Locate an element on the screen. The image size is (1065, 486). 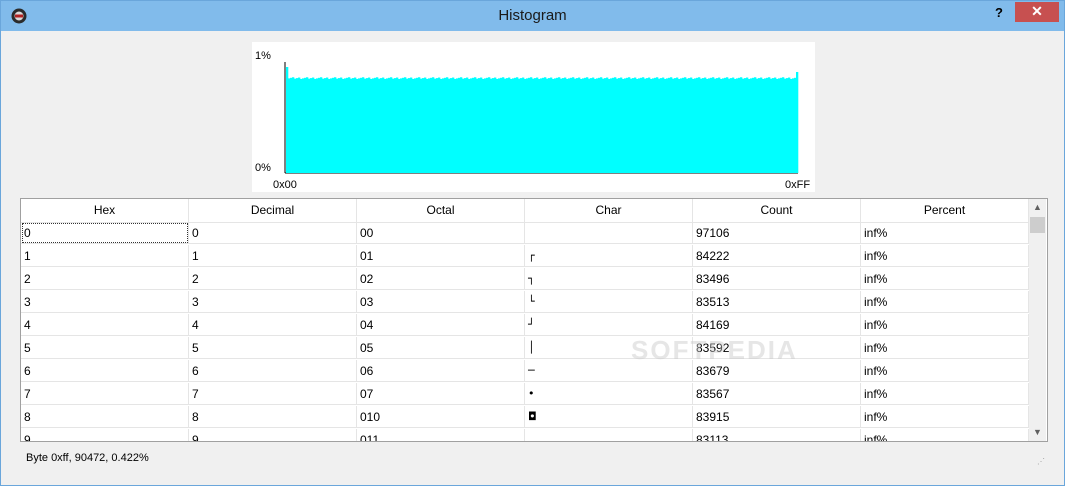
table-row: 7 7 07 • 83567 inf% is located at coordinates (525, 394).